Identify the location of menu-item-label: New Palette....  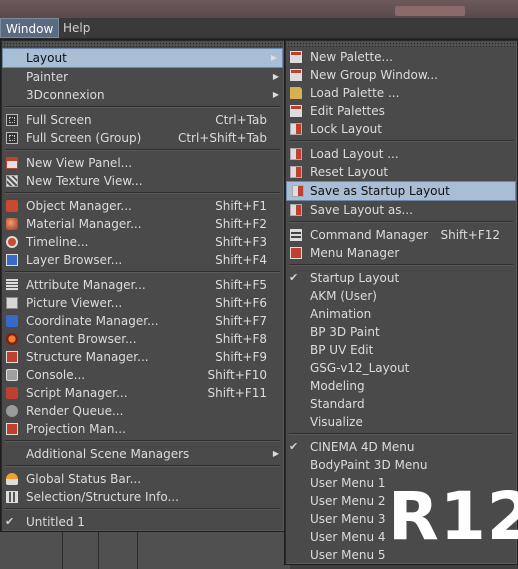
(351, 57).